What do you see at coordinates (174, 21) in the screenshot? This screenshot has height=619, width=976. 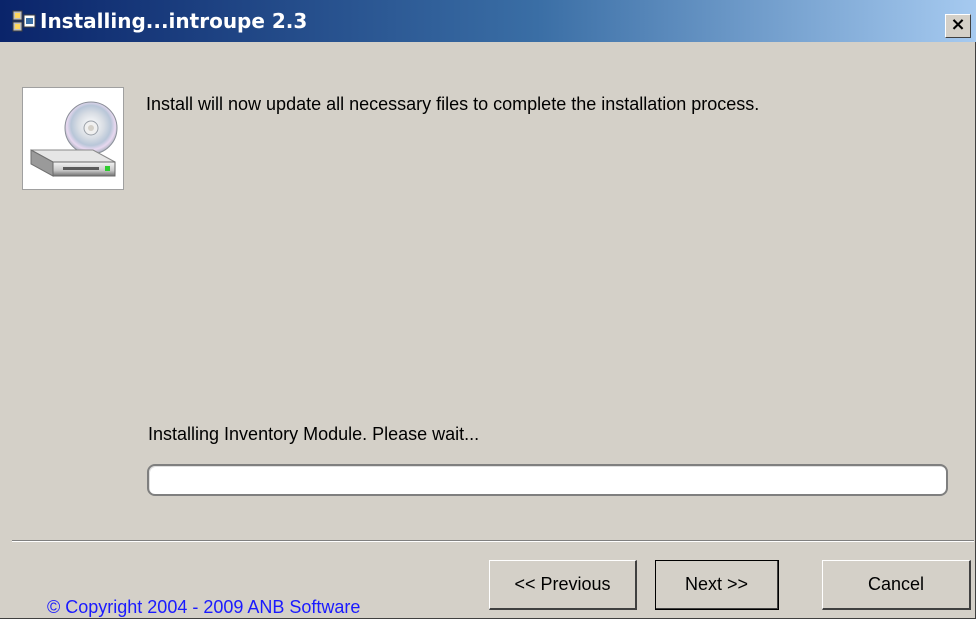 I see `window-title: Installing...introupe 2.3` at bounding box center [174, 21].